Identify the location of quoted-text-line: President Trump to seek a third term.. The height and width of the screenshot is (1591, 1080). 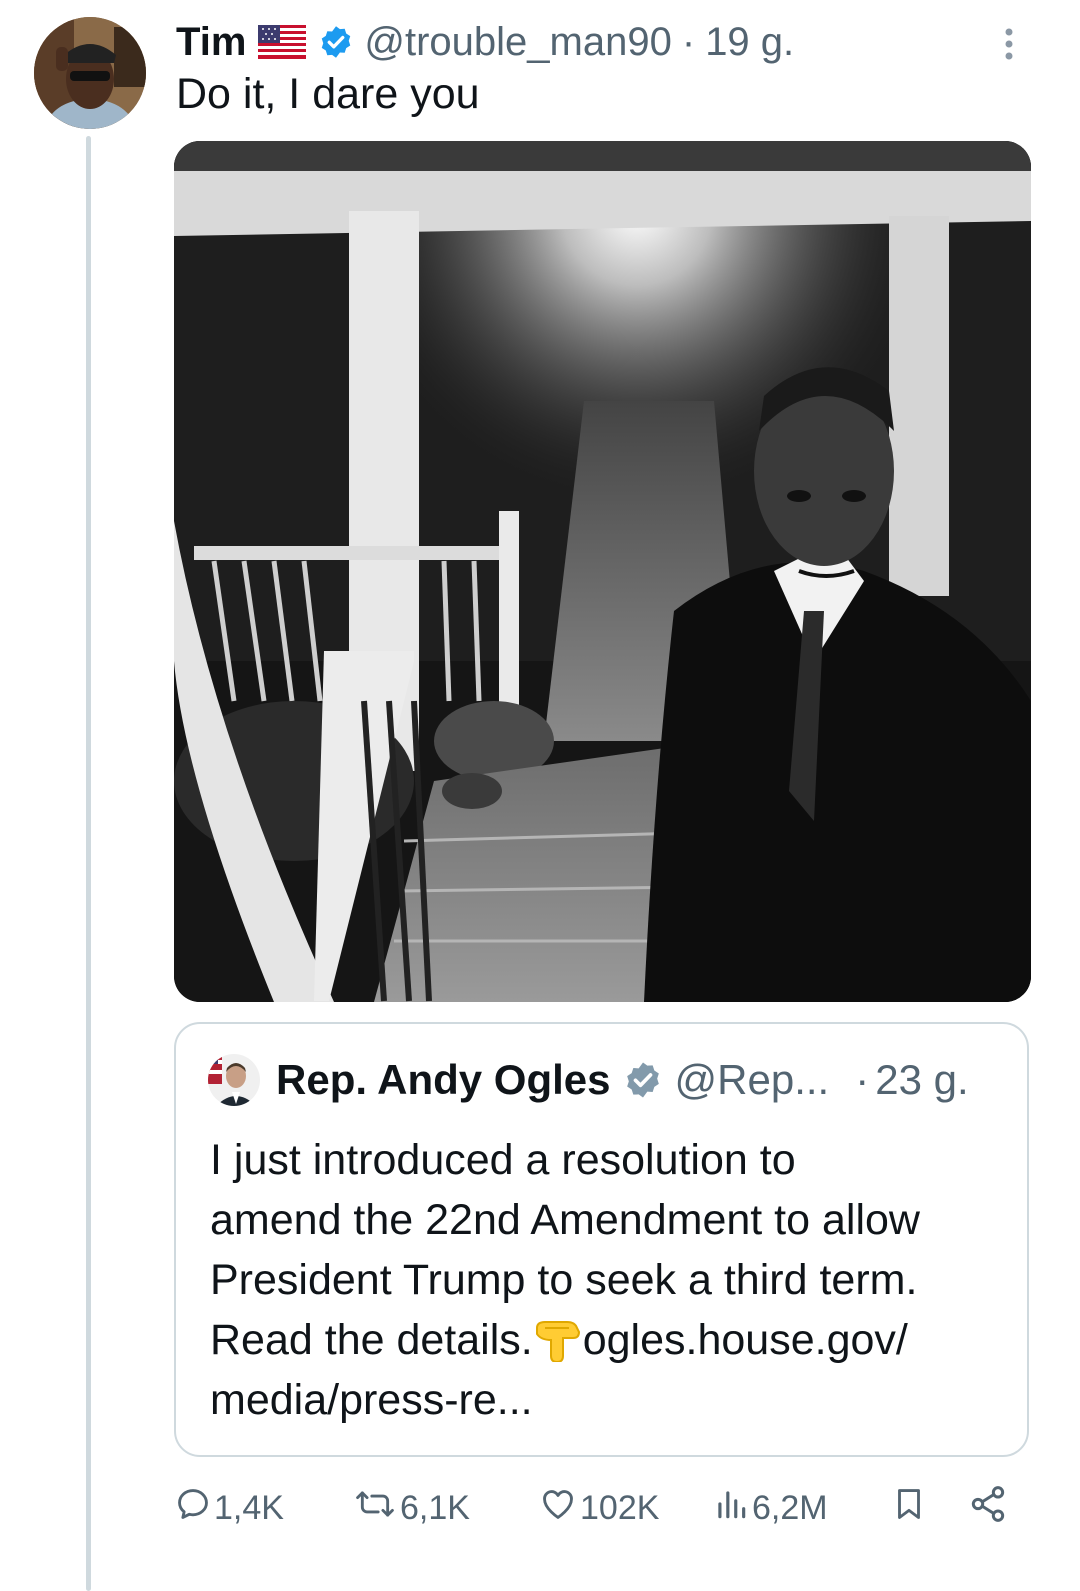
(564, 1280).